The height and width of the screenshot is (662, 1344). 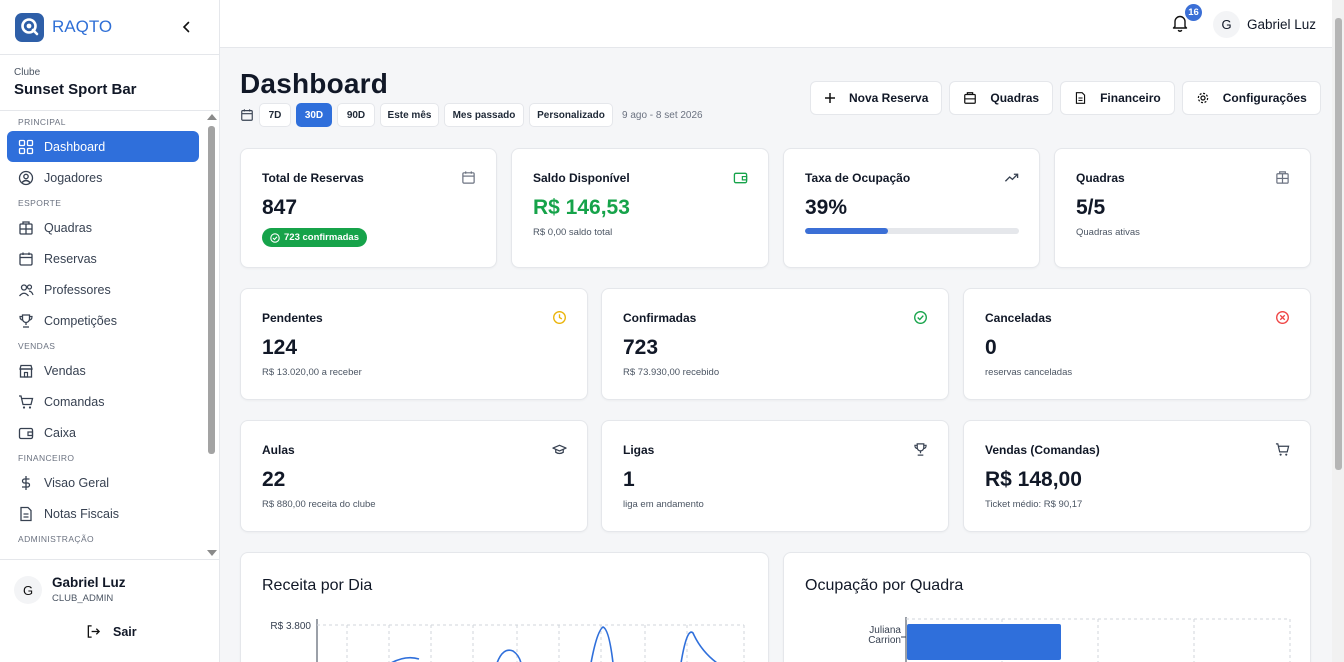 What do you see at coordinates (1264, 98) in the screenshot?
I see `configuracoes-label: Configurações` at bounding box center [1264, 98].